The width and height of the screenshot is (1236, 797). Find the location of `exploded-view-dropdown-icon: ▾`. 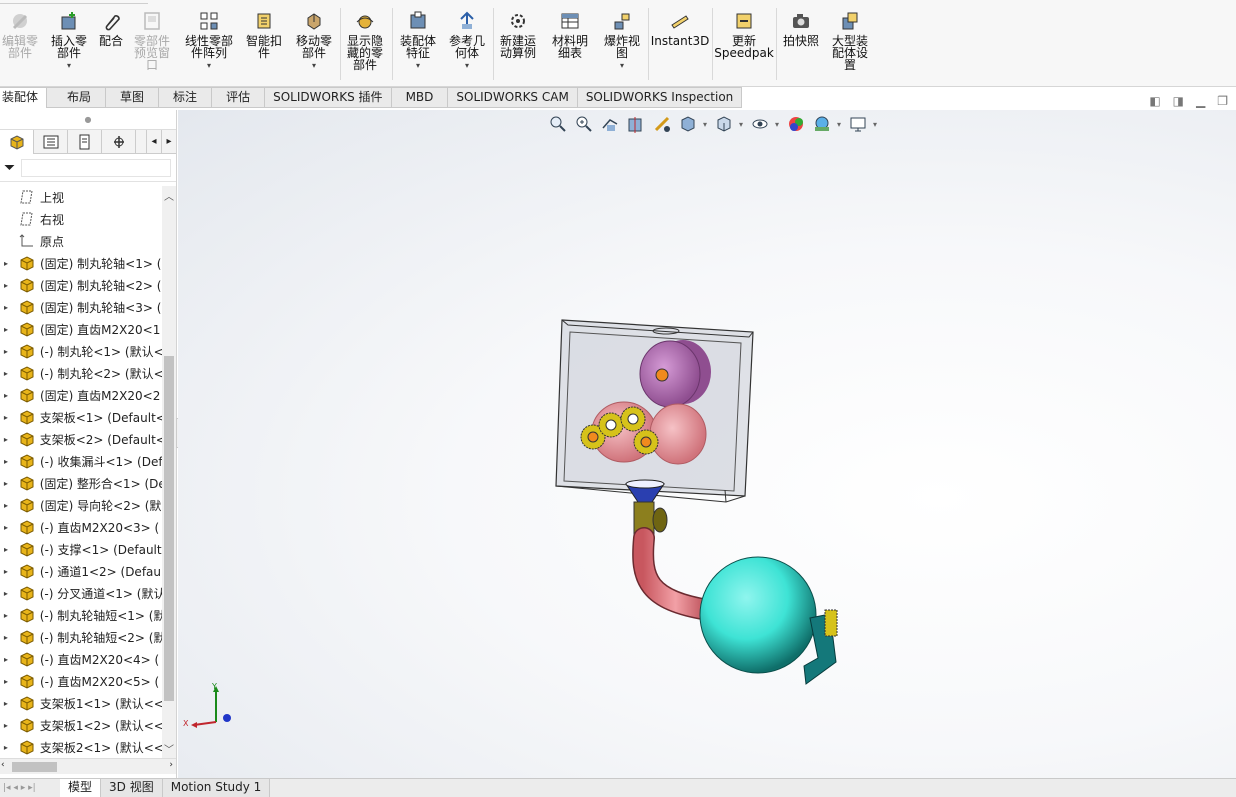

exploded-view-dropdown-icon: ▾ is located at coordinates (622, 66).